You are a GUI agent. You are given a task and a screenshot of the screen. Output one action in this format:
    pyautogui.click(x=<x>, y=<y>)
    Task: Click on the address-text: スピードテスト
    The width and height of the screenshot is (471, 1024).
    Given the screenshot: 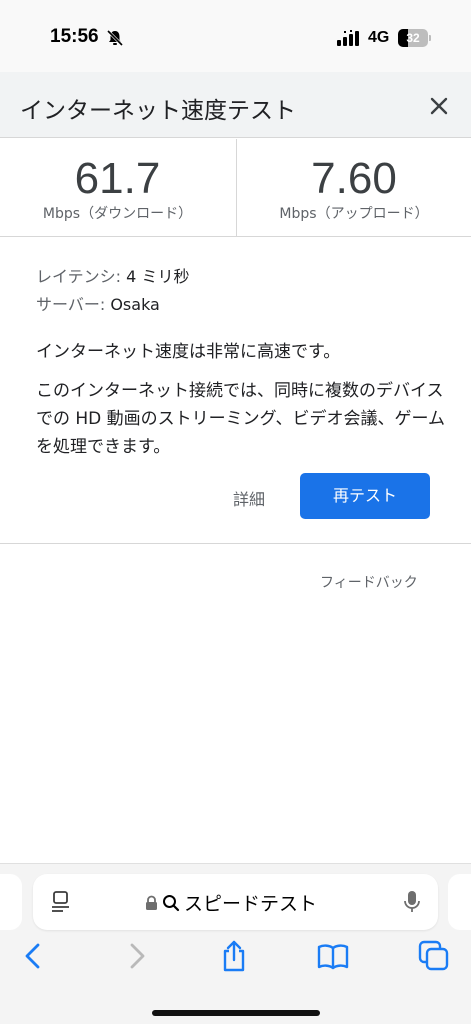 What is the action you would take?
    pyautogui.click(x=231, y=902)
    